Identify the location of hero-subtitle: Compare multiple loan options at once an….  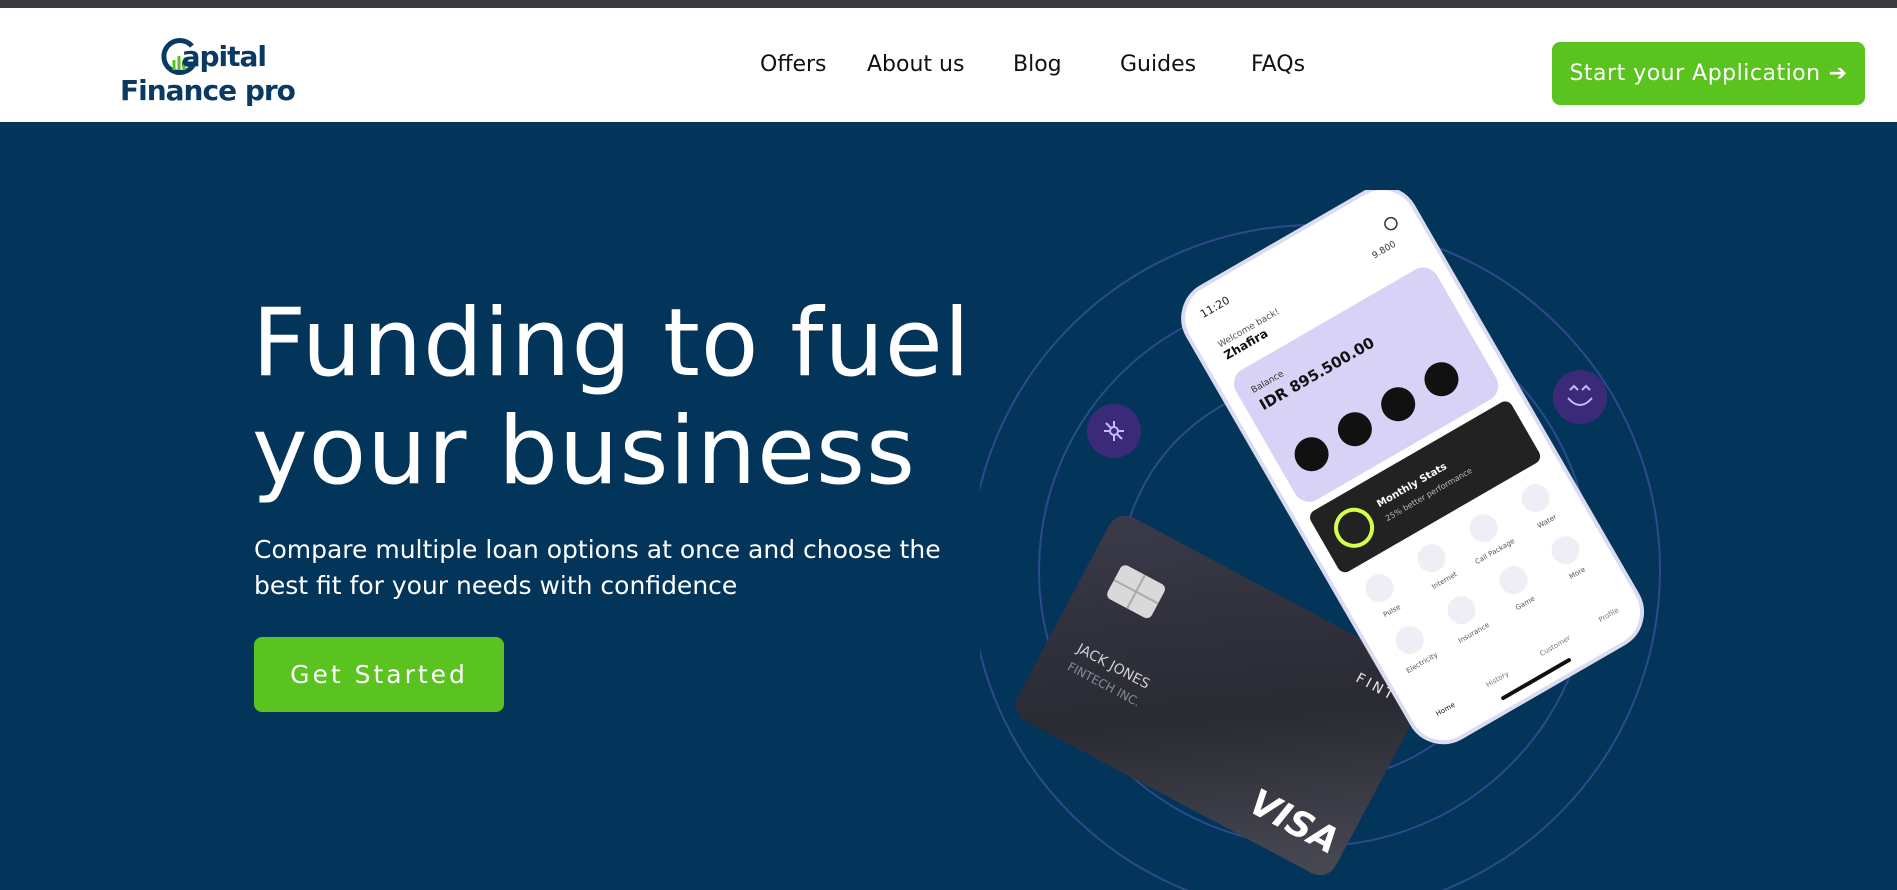
(604, 568).